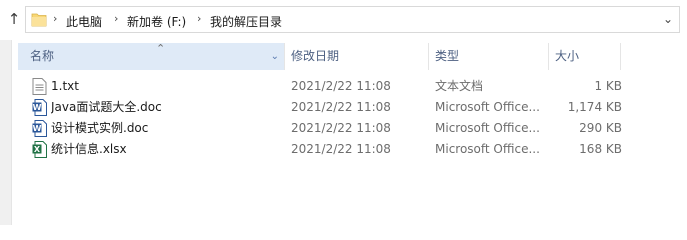  What do you see at coordinates (594, 107) in the screenshot?
I see `file-size: 1,174 KB` at bounding box center [594, 107].